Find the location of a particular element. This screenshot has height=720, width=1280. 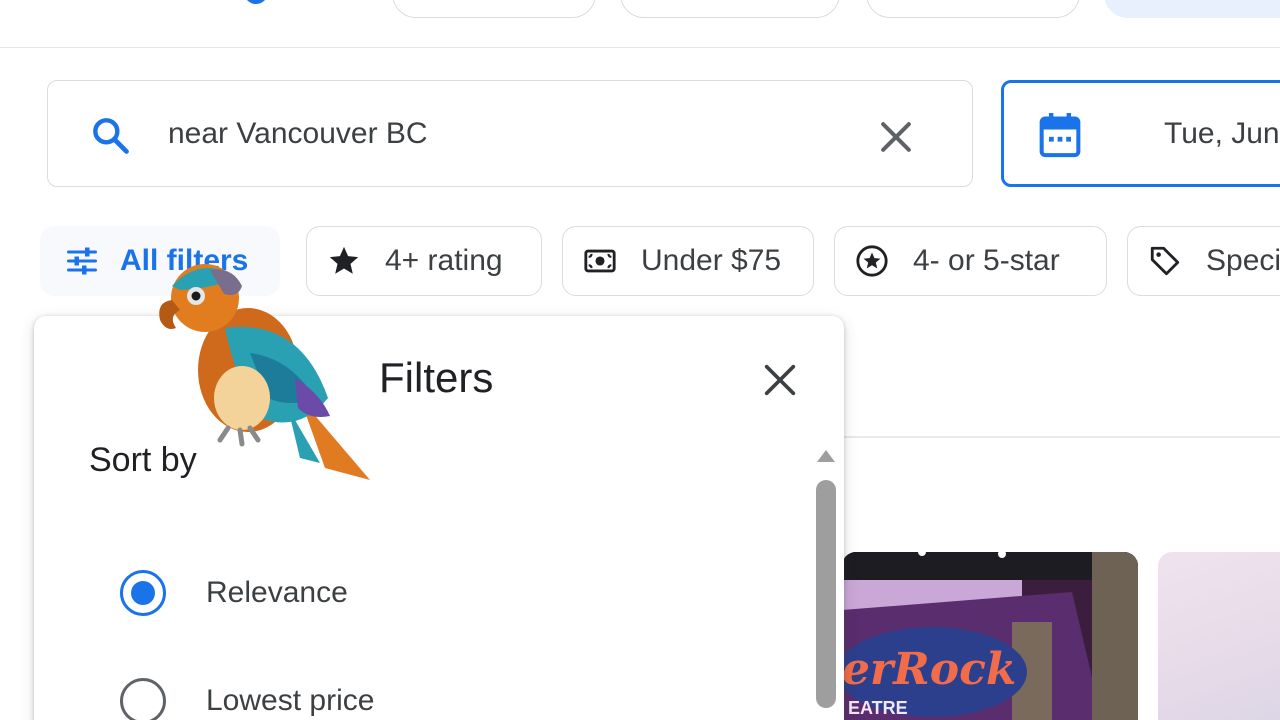

sign-text: erRock is located at coordinates (929, 669).